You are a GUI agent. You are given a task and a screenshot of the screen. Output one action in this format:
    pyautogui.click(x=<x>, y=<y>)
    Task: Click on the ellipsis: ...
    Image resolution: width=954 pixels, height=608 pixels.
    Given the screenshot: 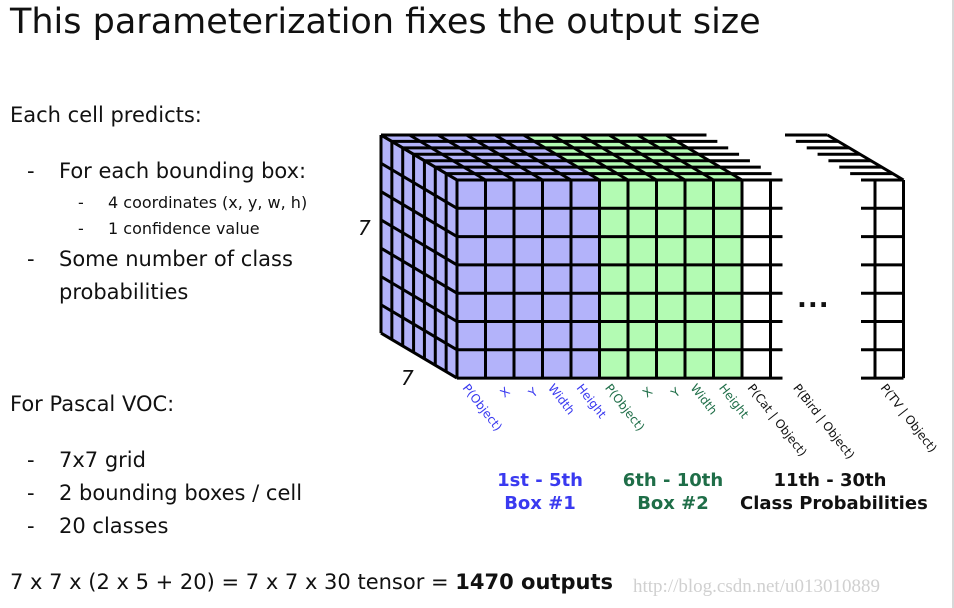 What is the action you would take?
    pyautogui.click(x=813, y=299)
    